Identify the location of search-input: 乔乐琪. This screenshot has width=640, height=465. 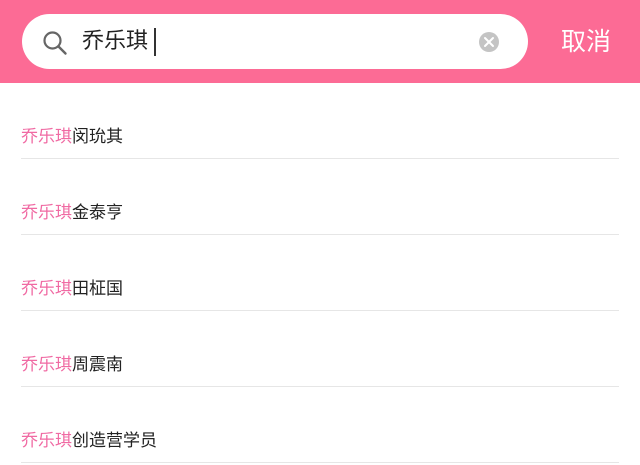
(119, 42).